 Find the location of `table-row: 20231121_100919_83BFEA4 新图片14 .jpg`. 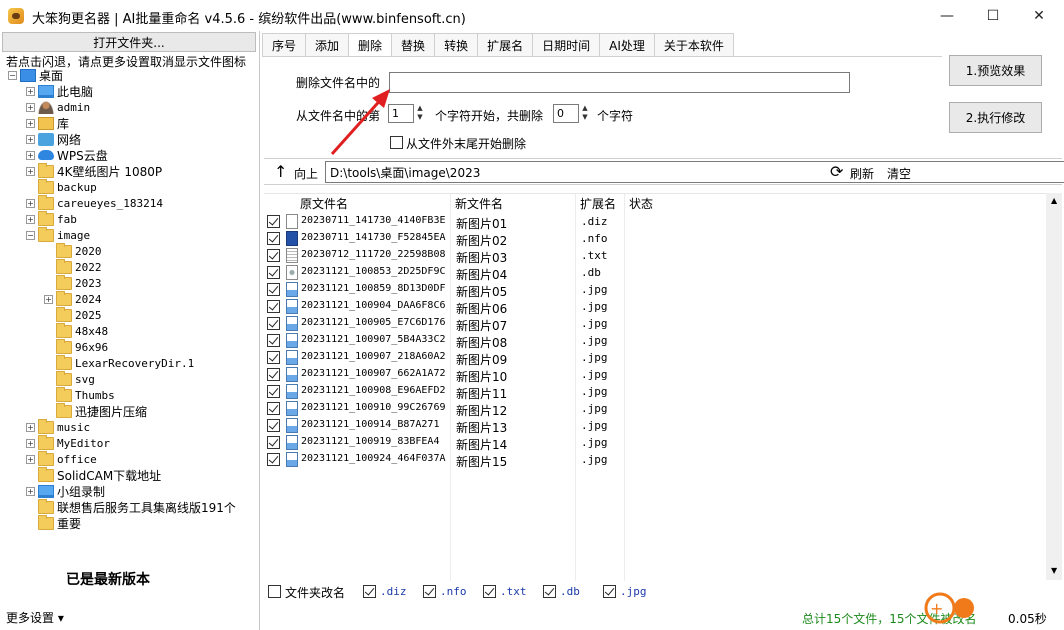

table-row: 20231121_100919_83BFEA4 新图片14 .jpg is located at coordinates (657, 443).